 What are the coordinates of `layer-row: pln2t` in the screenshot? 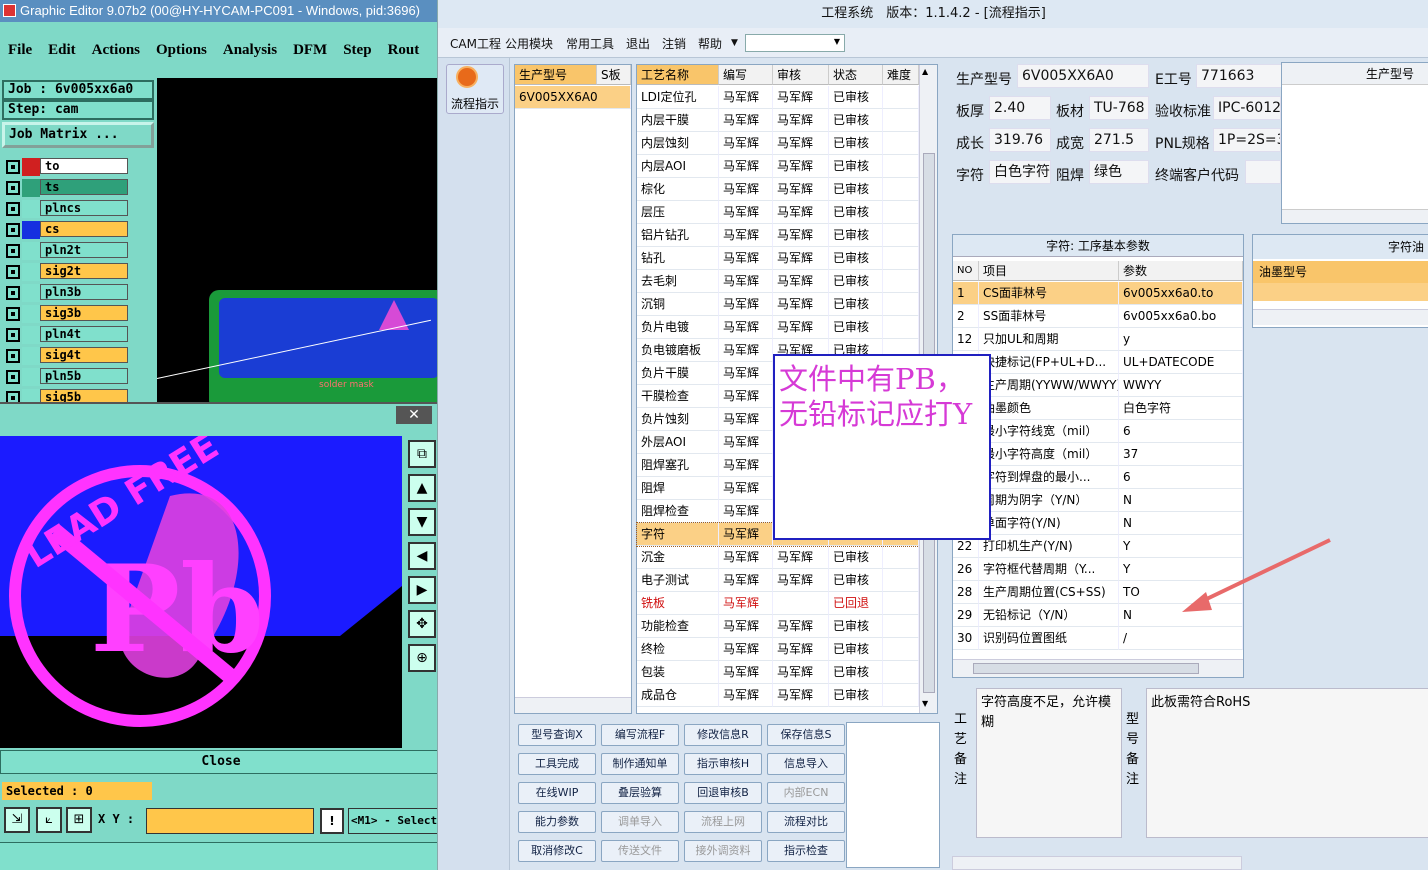 It's located at (67, 251).